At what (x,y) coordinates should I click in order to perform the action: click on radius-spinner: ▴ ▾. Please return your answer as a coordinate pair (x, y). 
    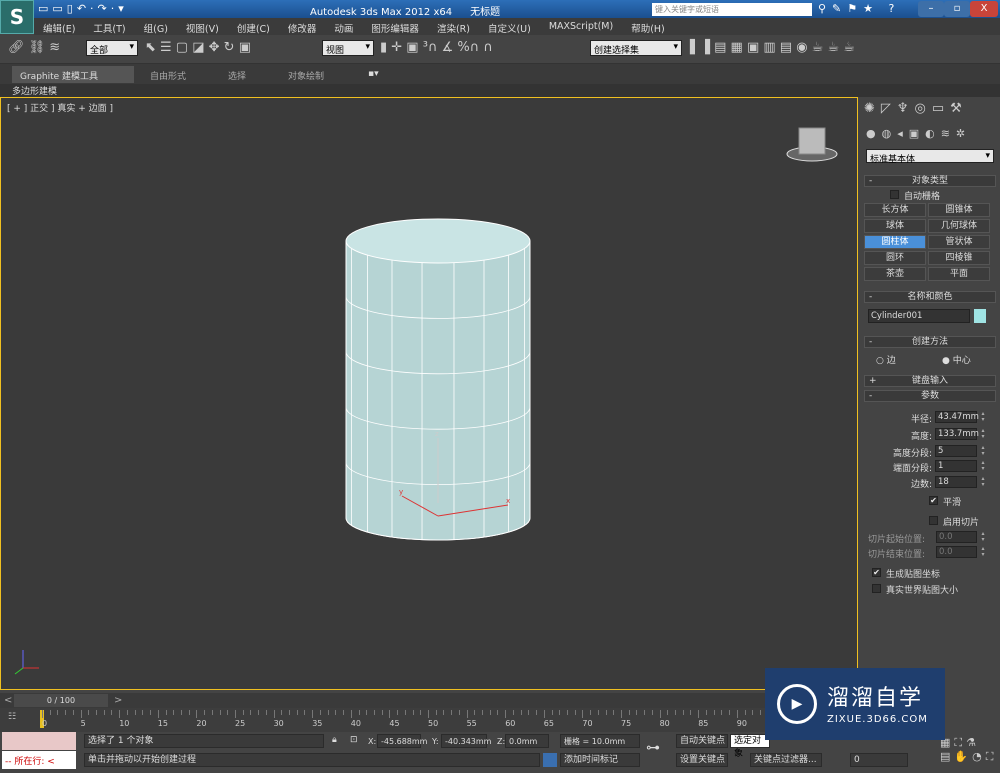
    Looking at the image, I should click on (983, 417).